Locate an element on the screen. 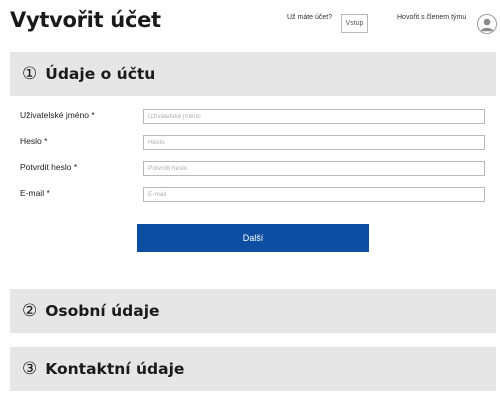  confirm-password-label: Potvrdit heslo * is located at coordinates (49, 167).